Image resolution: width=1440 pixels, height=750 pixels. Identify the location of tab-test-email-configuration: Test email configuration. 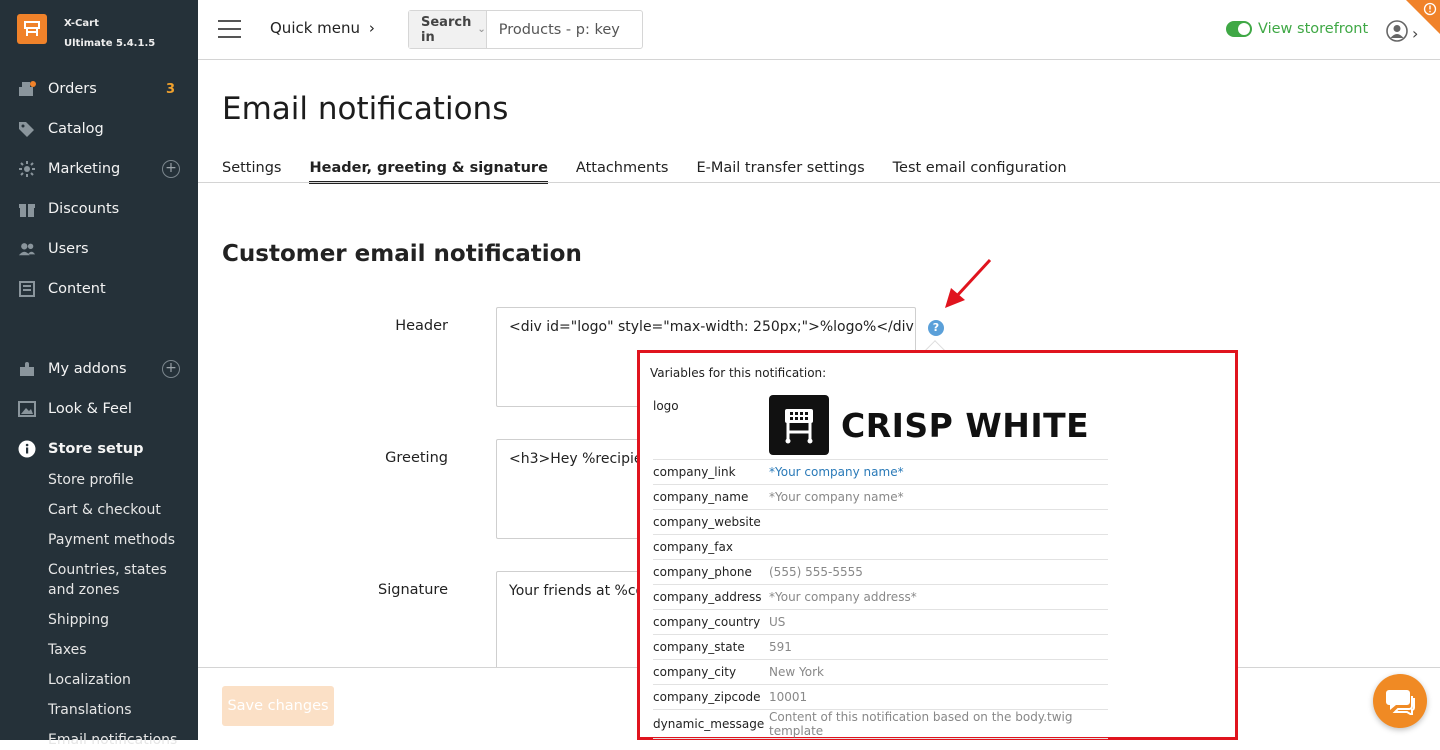
(980, 172).